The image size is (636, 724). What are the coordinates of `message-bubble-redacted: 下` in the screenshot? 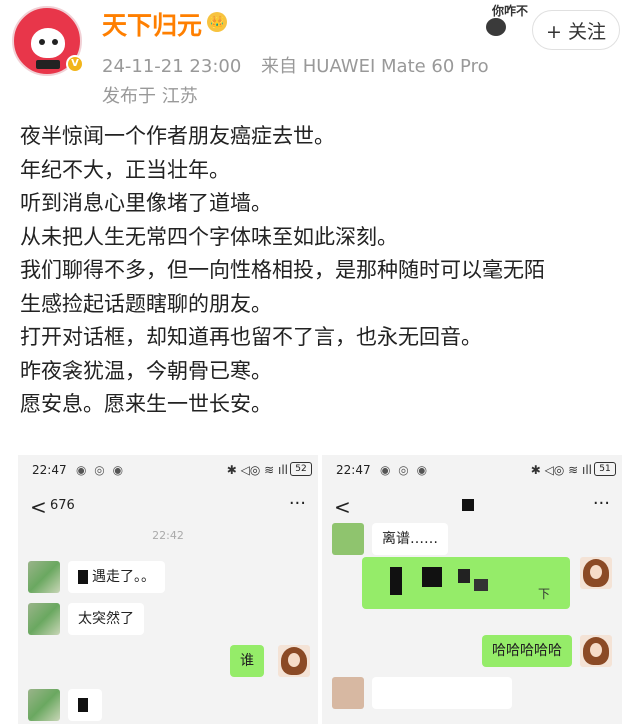 It's located at (466, 583).